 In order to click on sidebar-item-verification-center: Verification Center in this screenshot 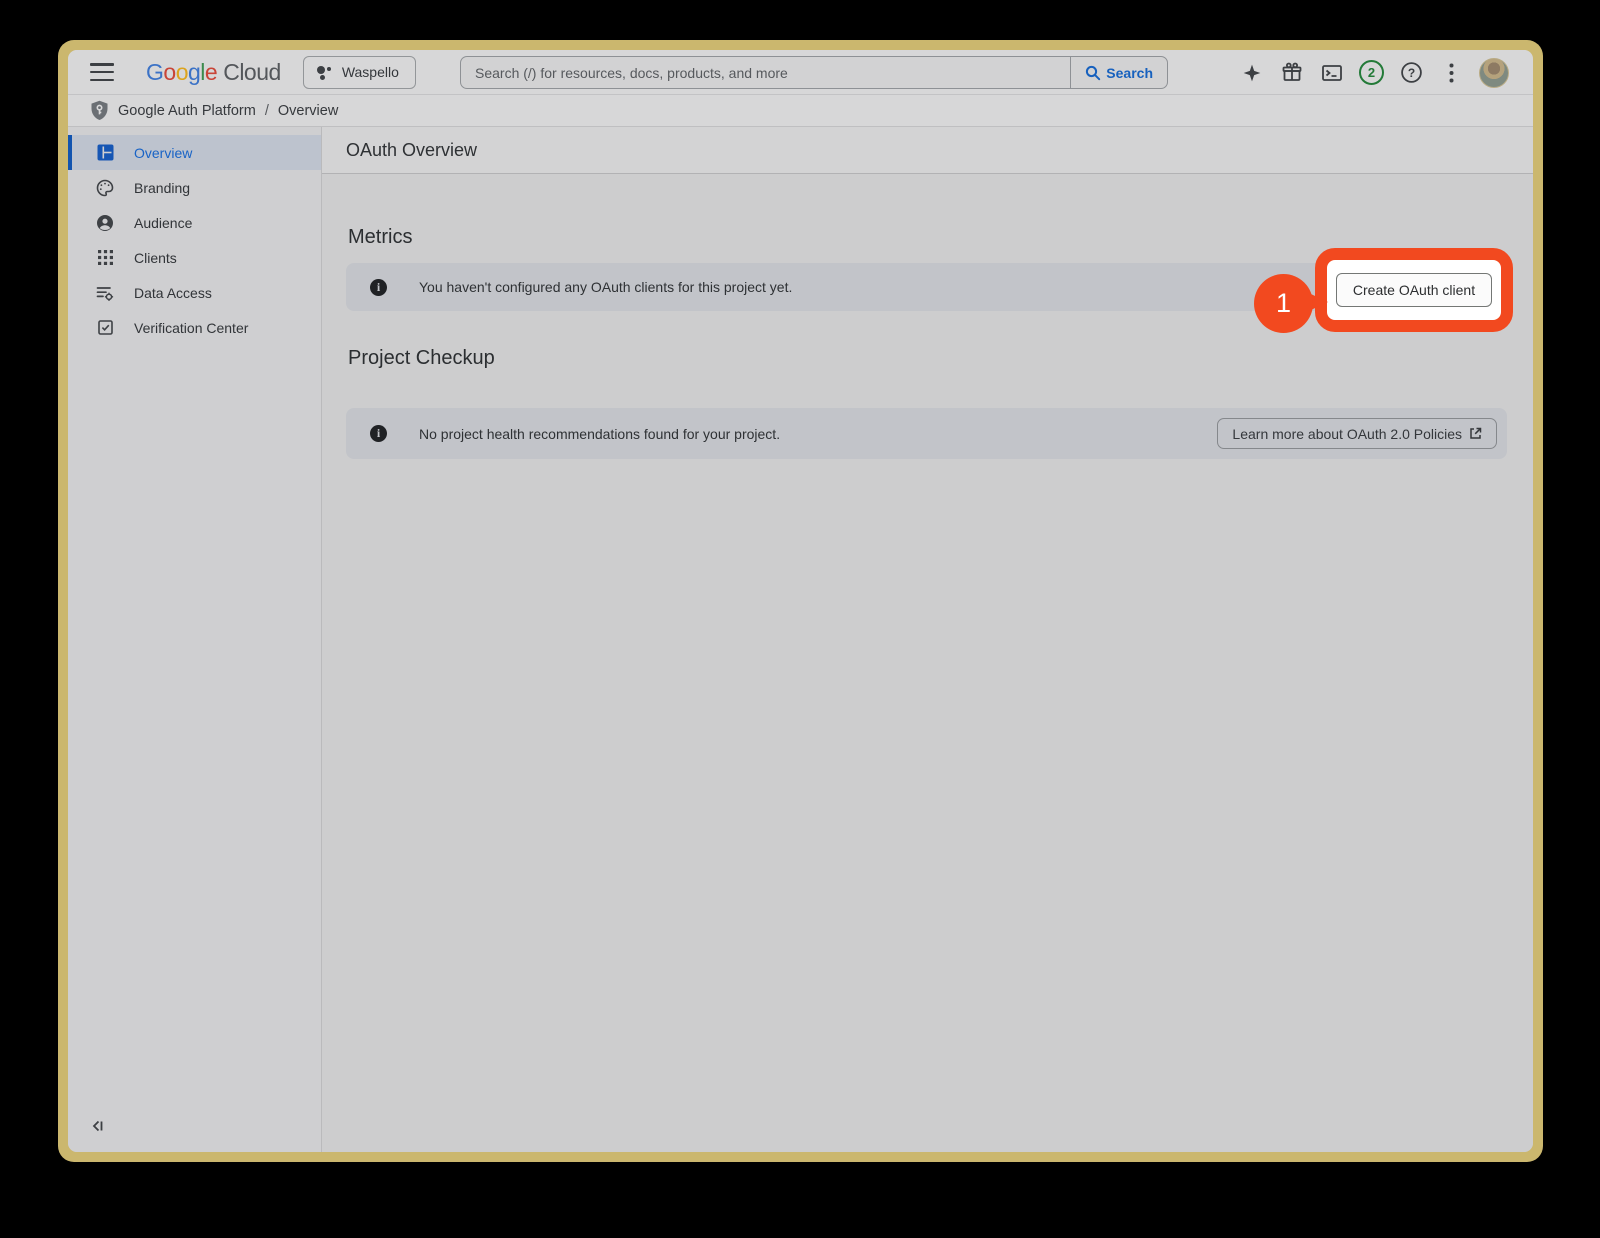, I will do `click(194, 327)`.